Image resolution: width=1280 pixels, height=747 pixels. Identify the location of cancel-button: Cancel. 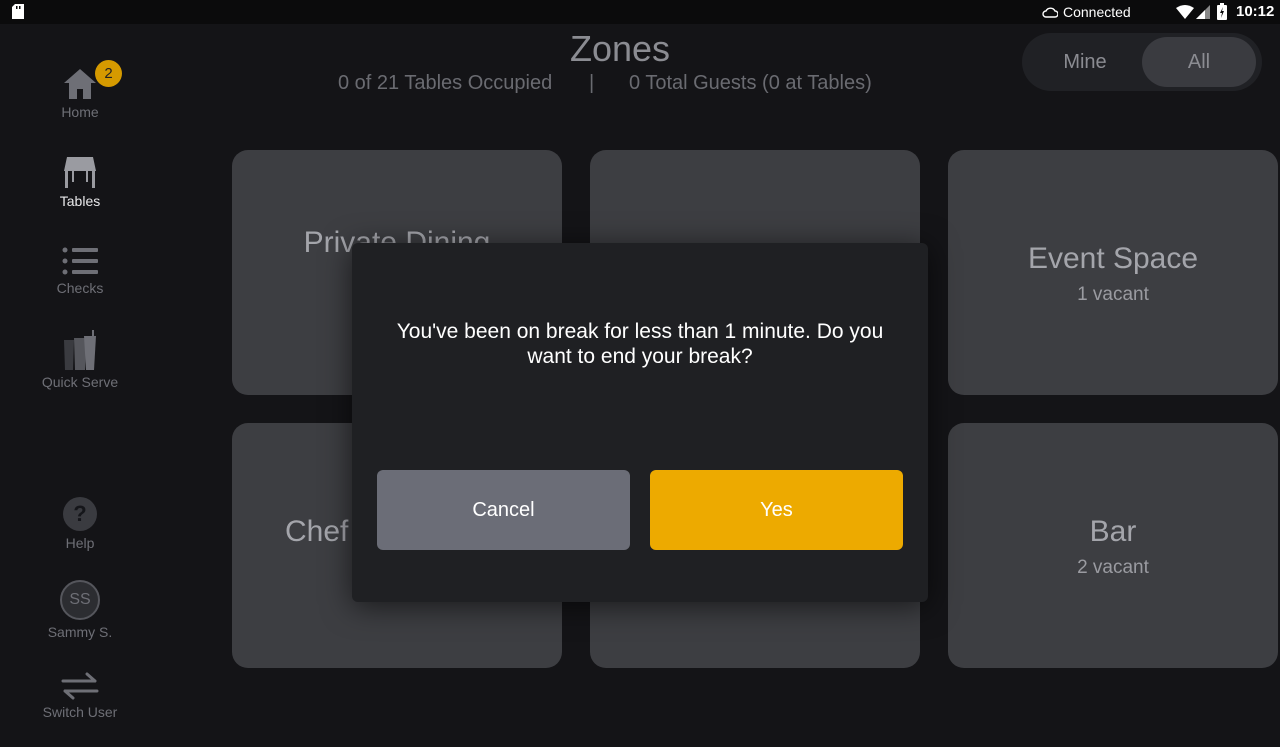
(503, 510).